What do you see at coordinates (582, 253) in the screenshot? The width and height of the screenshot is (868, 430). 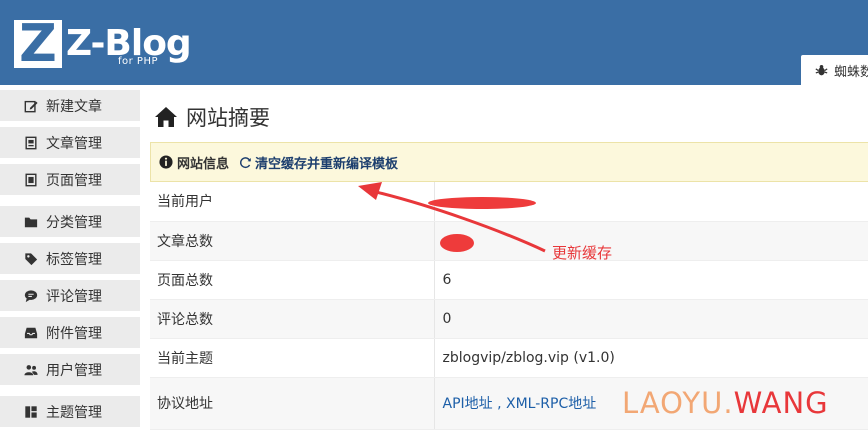 I see `annotation-label: 更新缓存` at bounding box center [582, 253].